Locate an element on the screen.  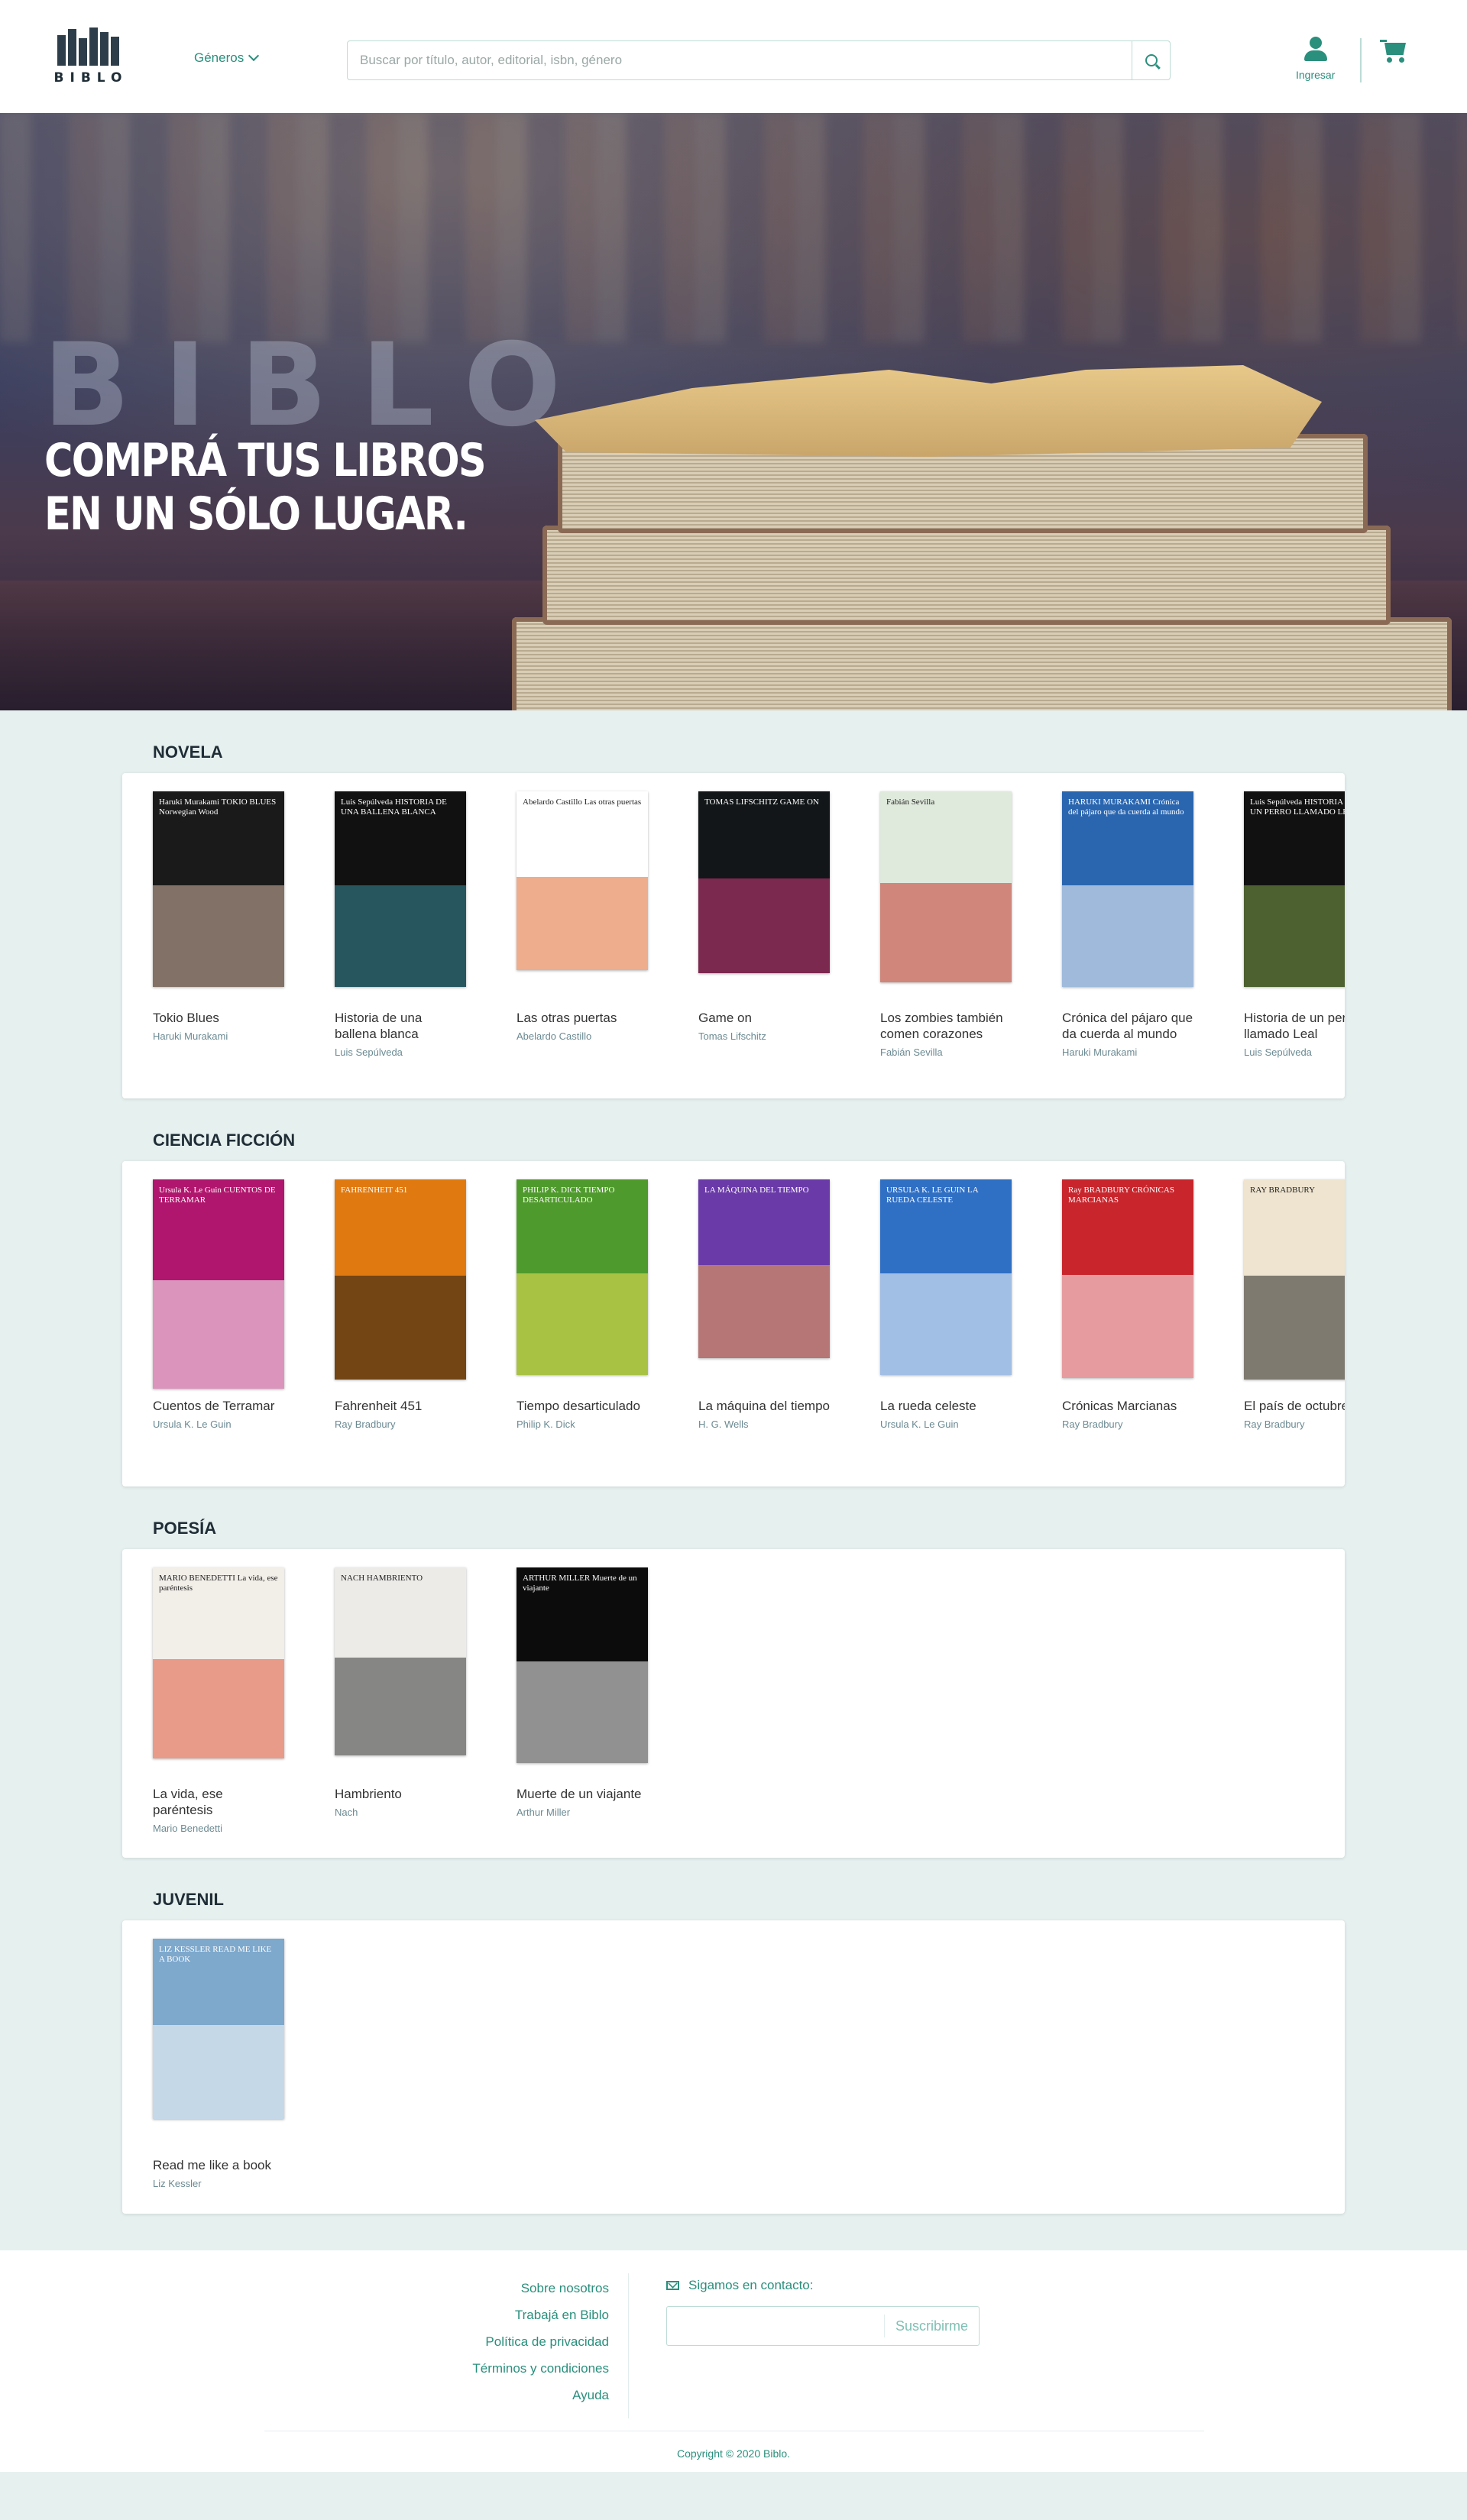
book-author: Arthur Miller is located at coordinates (582, 1812).